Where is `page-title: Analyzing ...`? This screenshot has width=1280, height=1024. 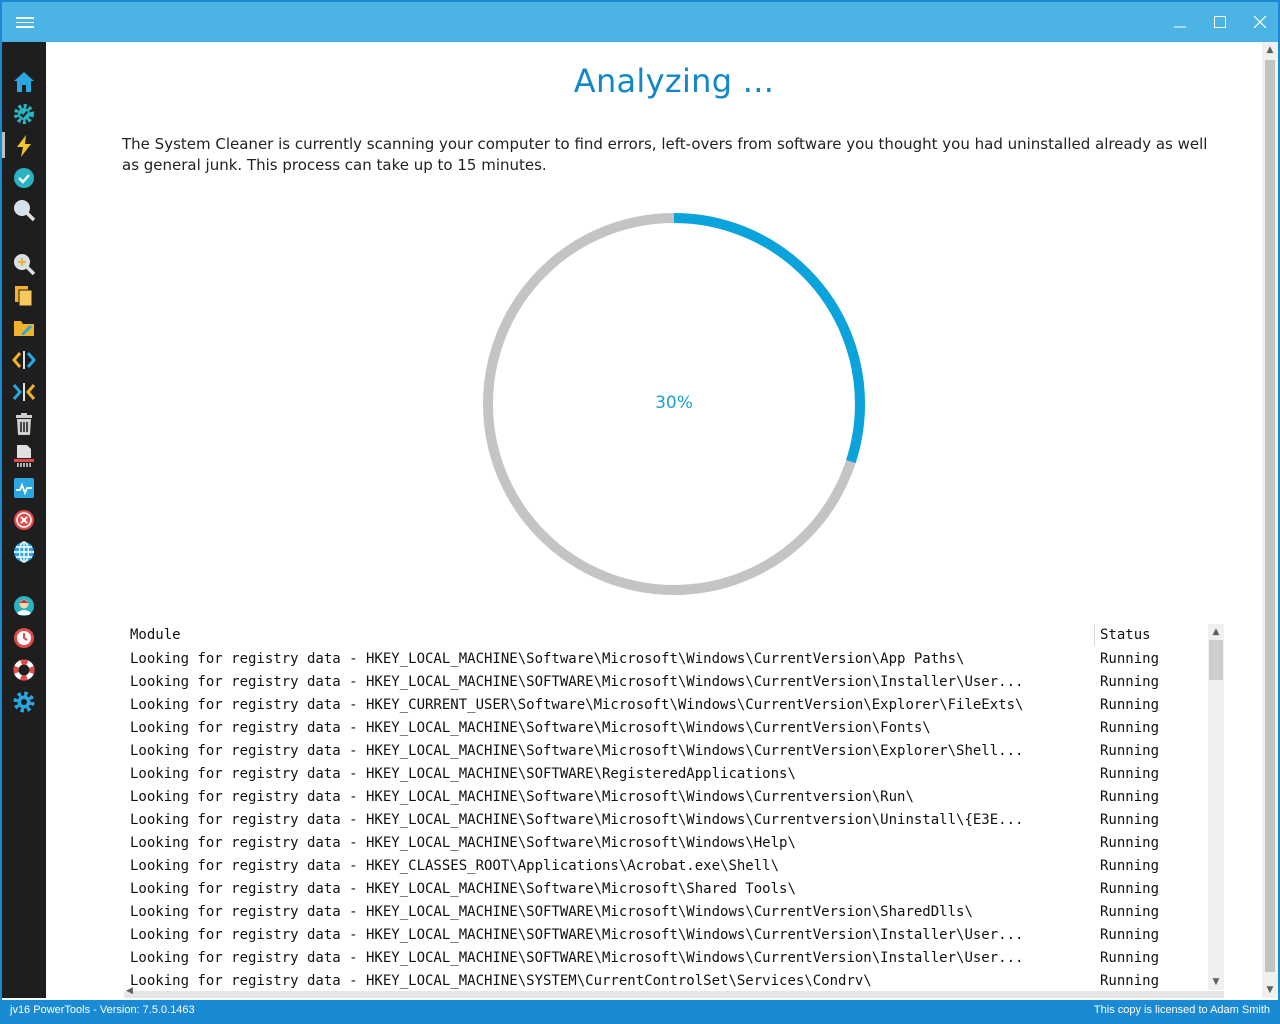 page-title: Analyzing ... is located at coordinates (674, 81).